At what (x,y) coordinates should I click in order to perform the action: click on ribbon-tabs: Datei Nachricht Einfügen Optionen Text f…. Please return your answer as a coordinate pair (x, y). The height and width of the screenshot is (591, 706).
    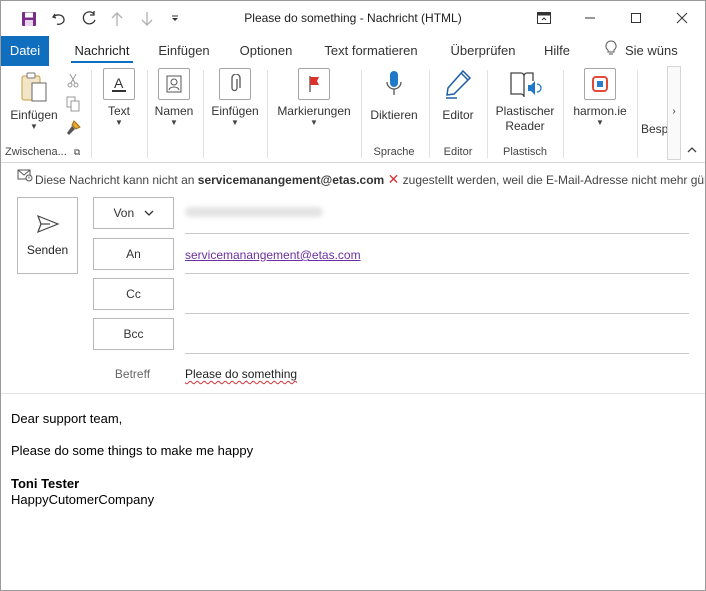
    Looking at the image, I should click on (353, 51).